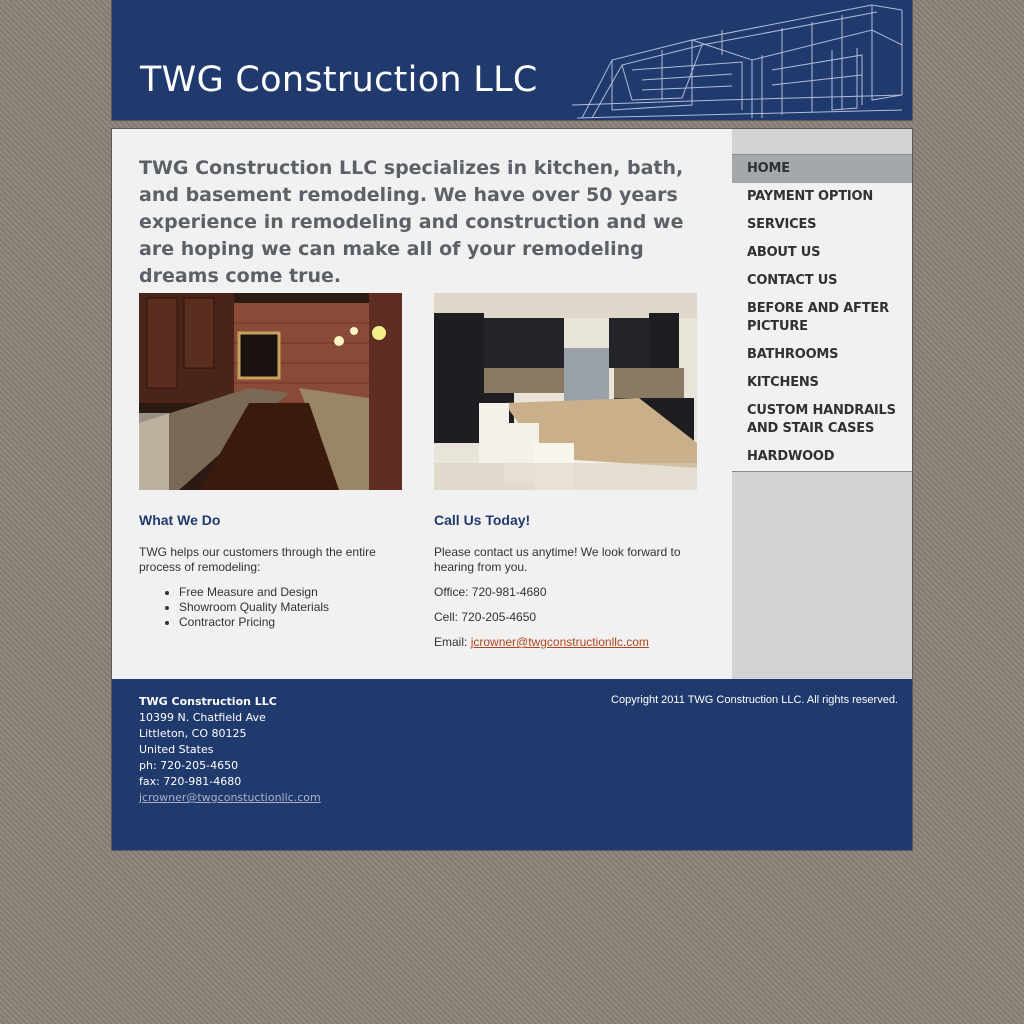  I want to click on footer-country: United States, so click(176, 749).